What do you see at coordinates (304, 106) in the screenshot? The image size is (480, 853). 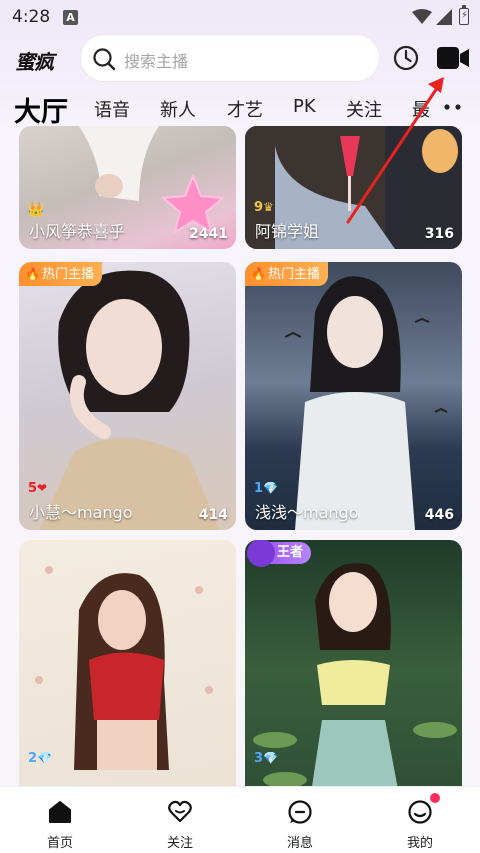 I see `tab-pk: PK` at bounding box center [304, 106].